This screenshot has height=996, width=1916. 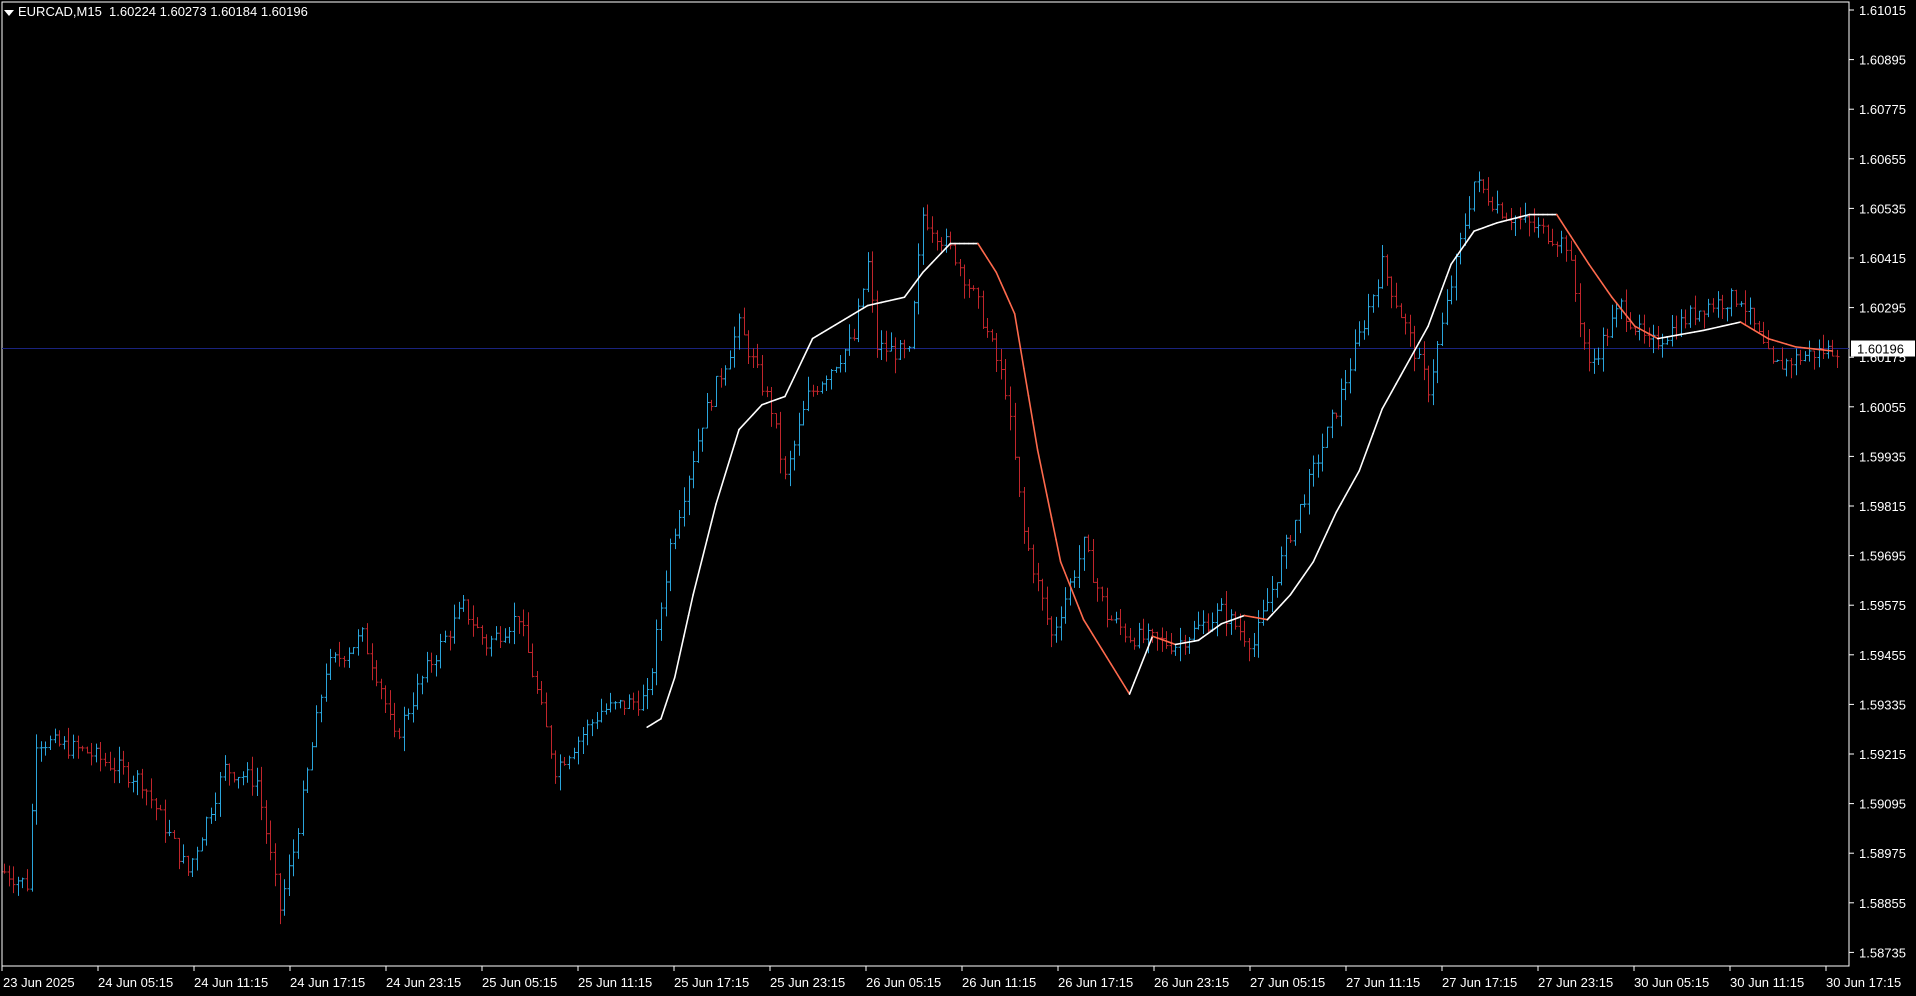 I want to click on x-tick-label: 26 Jun 05:15, so click(x=903, y=982).